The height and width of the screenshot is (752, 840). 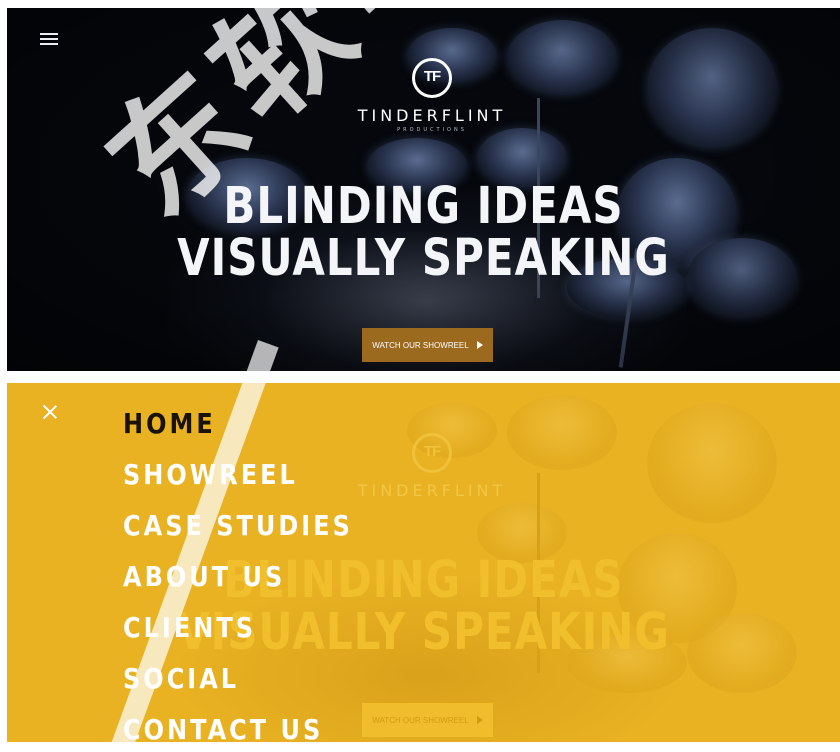 What do you see at coordinates (432, 130) in the screenshot?
I see `logo-subtitle: PRODUCTIONS` at bounding box center [432, 130].